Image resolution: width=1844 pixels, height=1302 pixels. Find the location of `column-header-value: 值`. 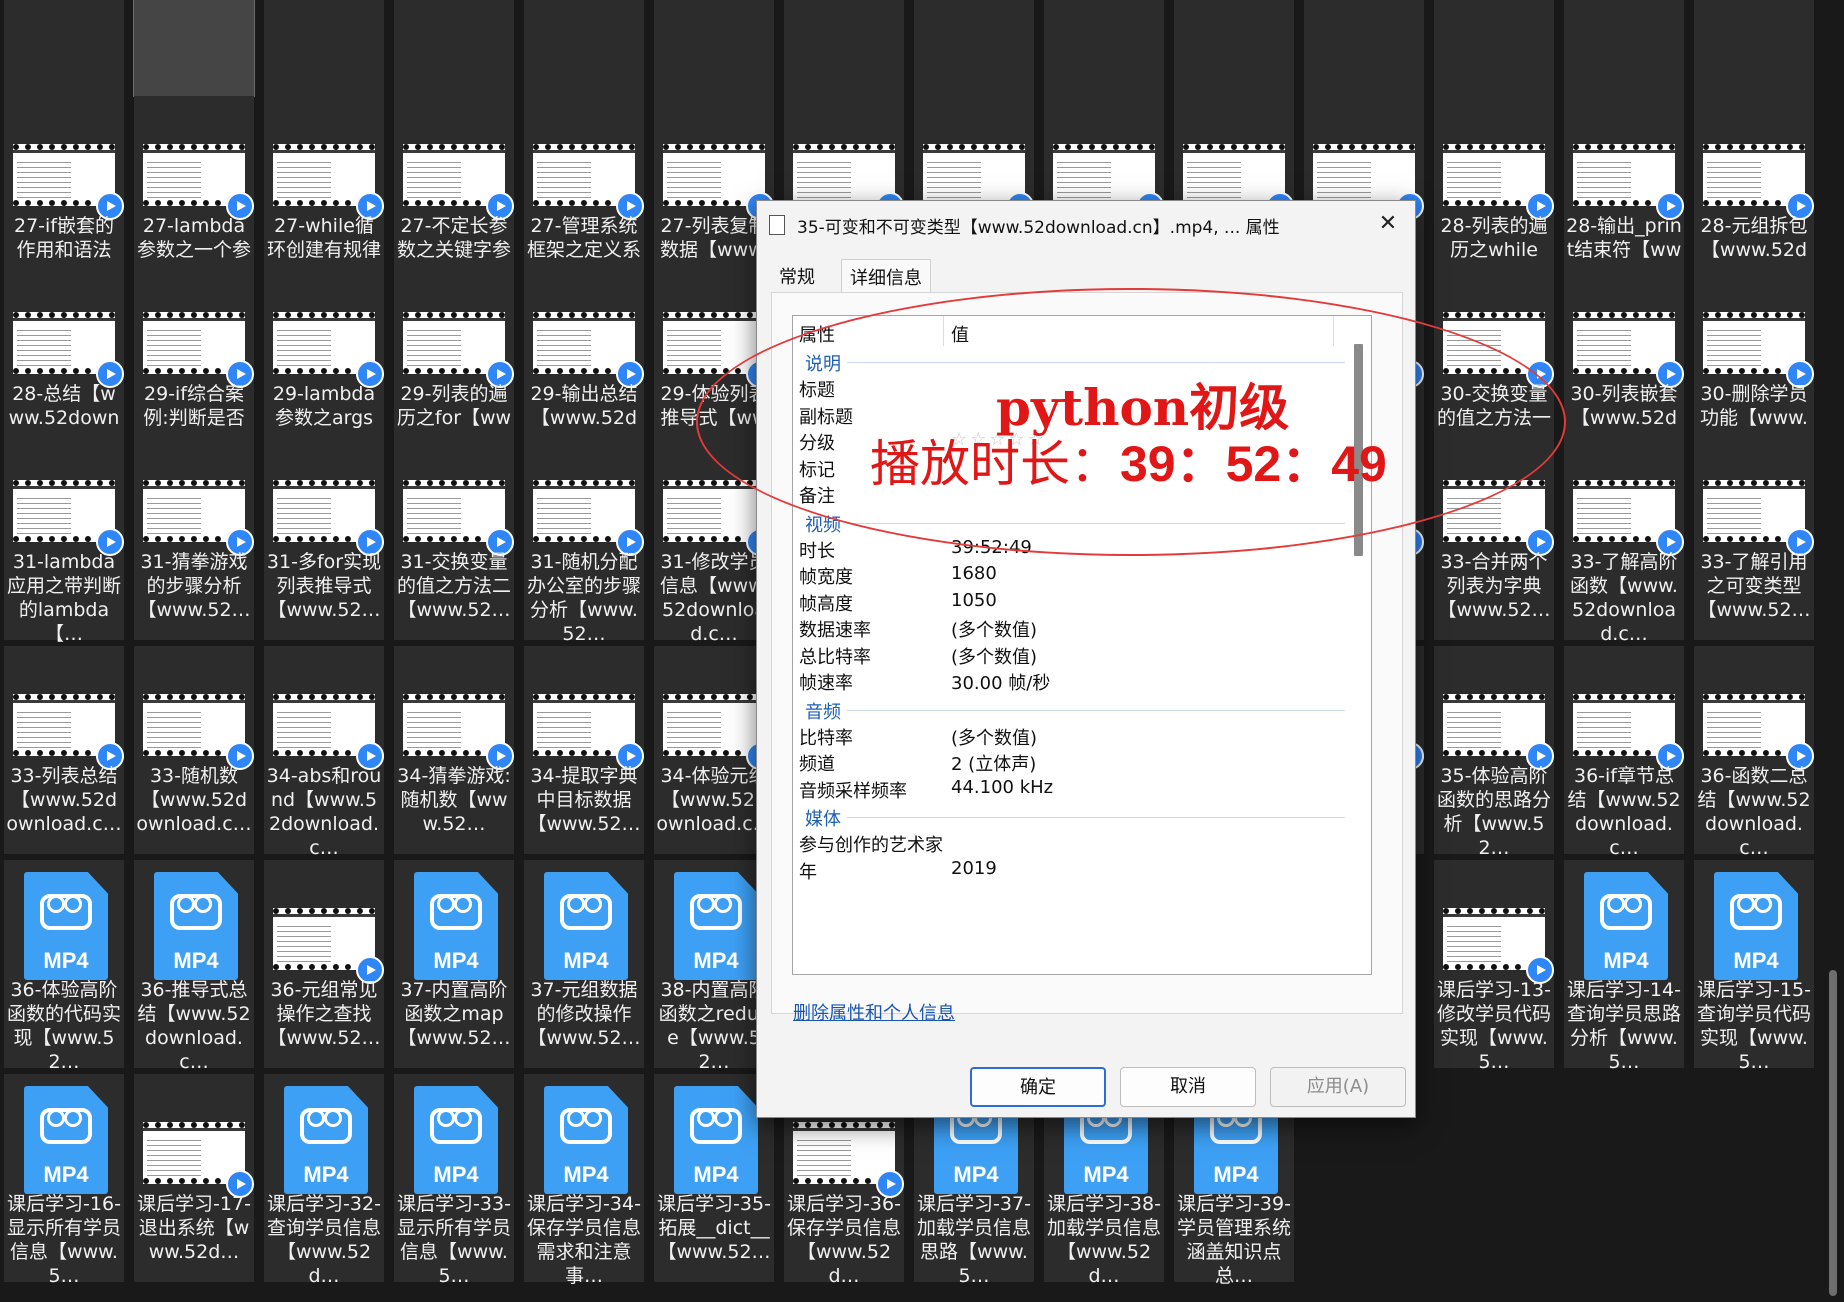

column-header-value: 值 is located at coordinates (960, 334).